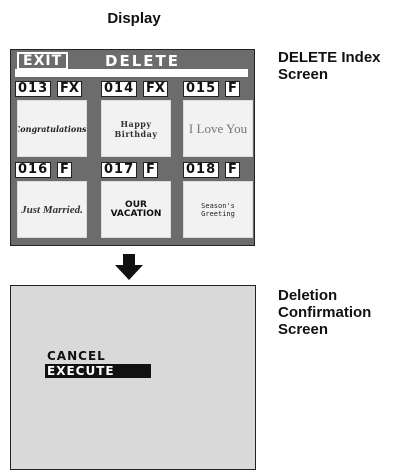 The image size is (394, 472). I want to click on caption-line: DELETE Index, so click(329, 57).